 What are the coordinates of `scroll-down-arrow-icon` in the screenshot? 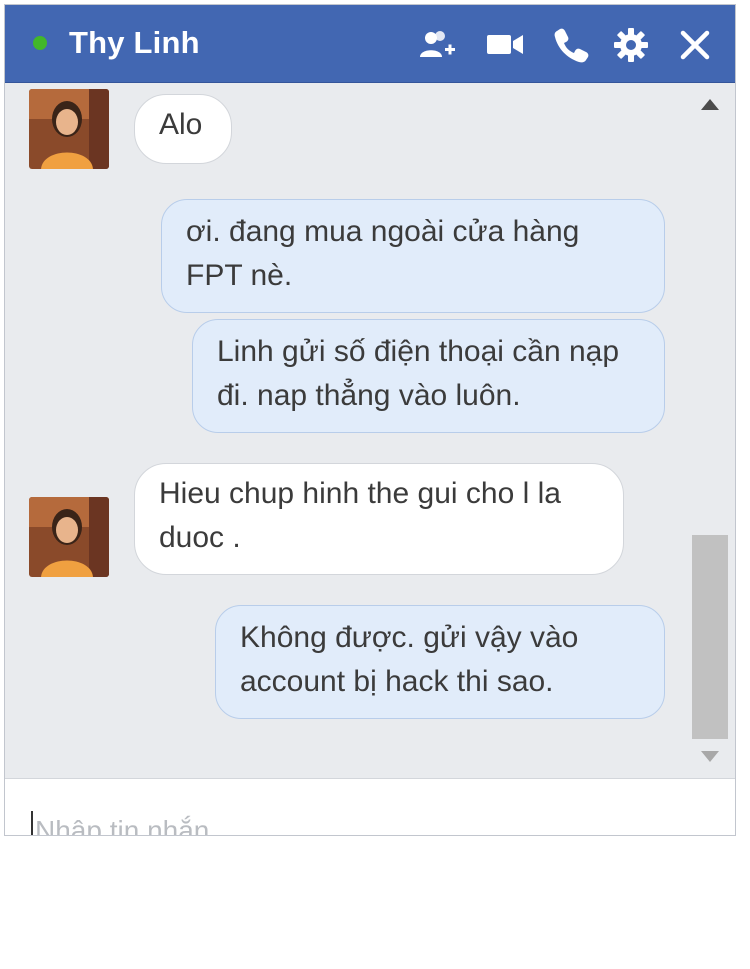 It's located at (710, 756).